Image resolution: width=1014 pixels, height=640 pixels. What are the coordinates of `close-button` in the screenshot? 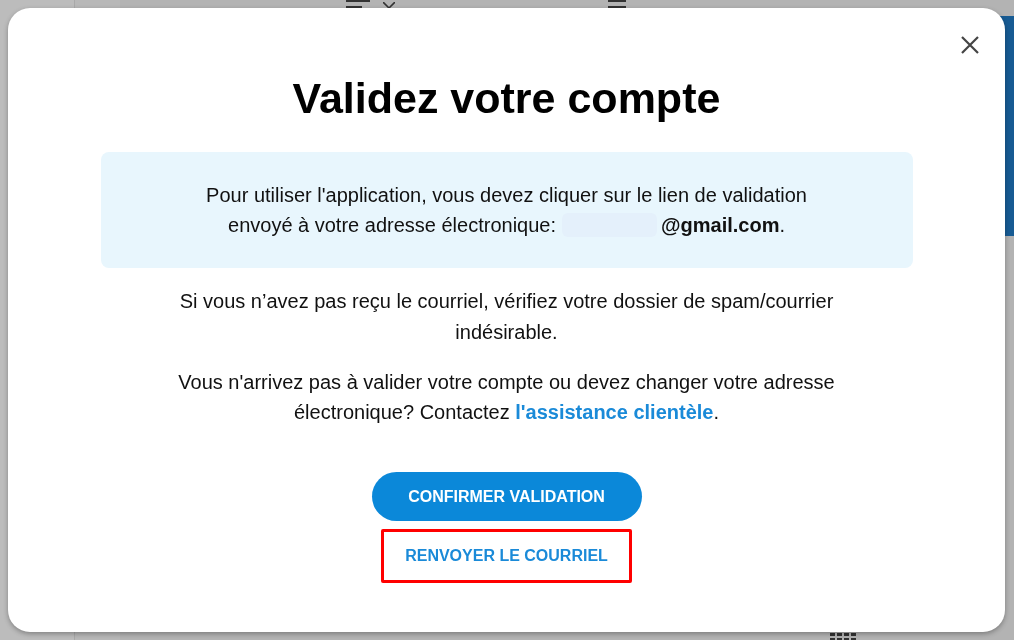 It's located at (970, 45).